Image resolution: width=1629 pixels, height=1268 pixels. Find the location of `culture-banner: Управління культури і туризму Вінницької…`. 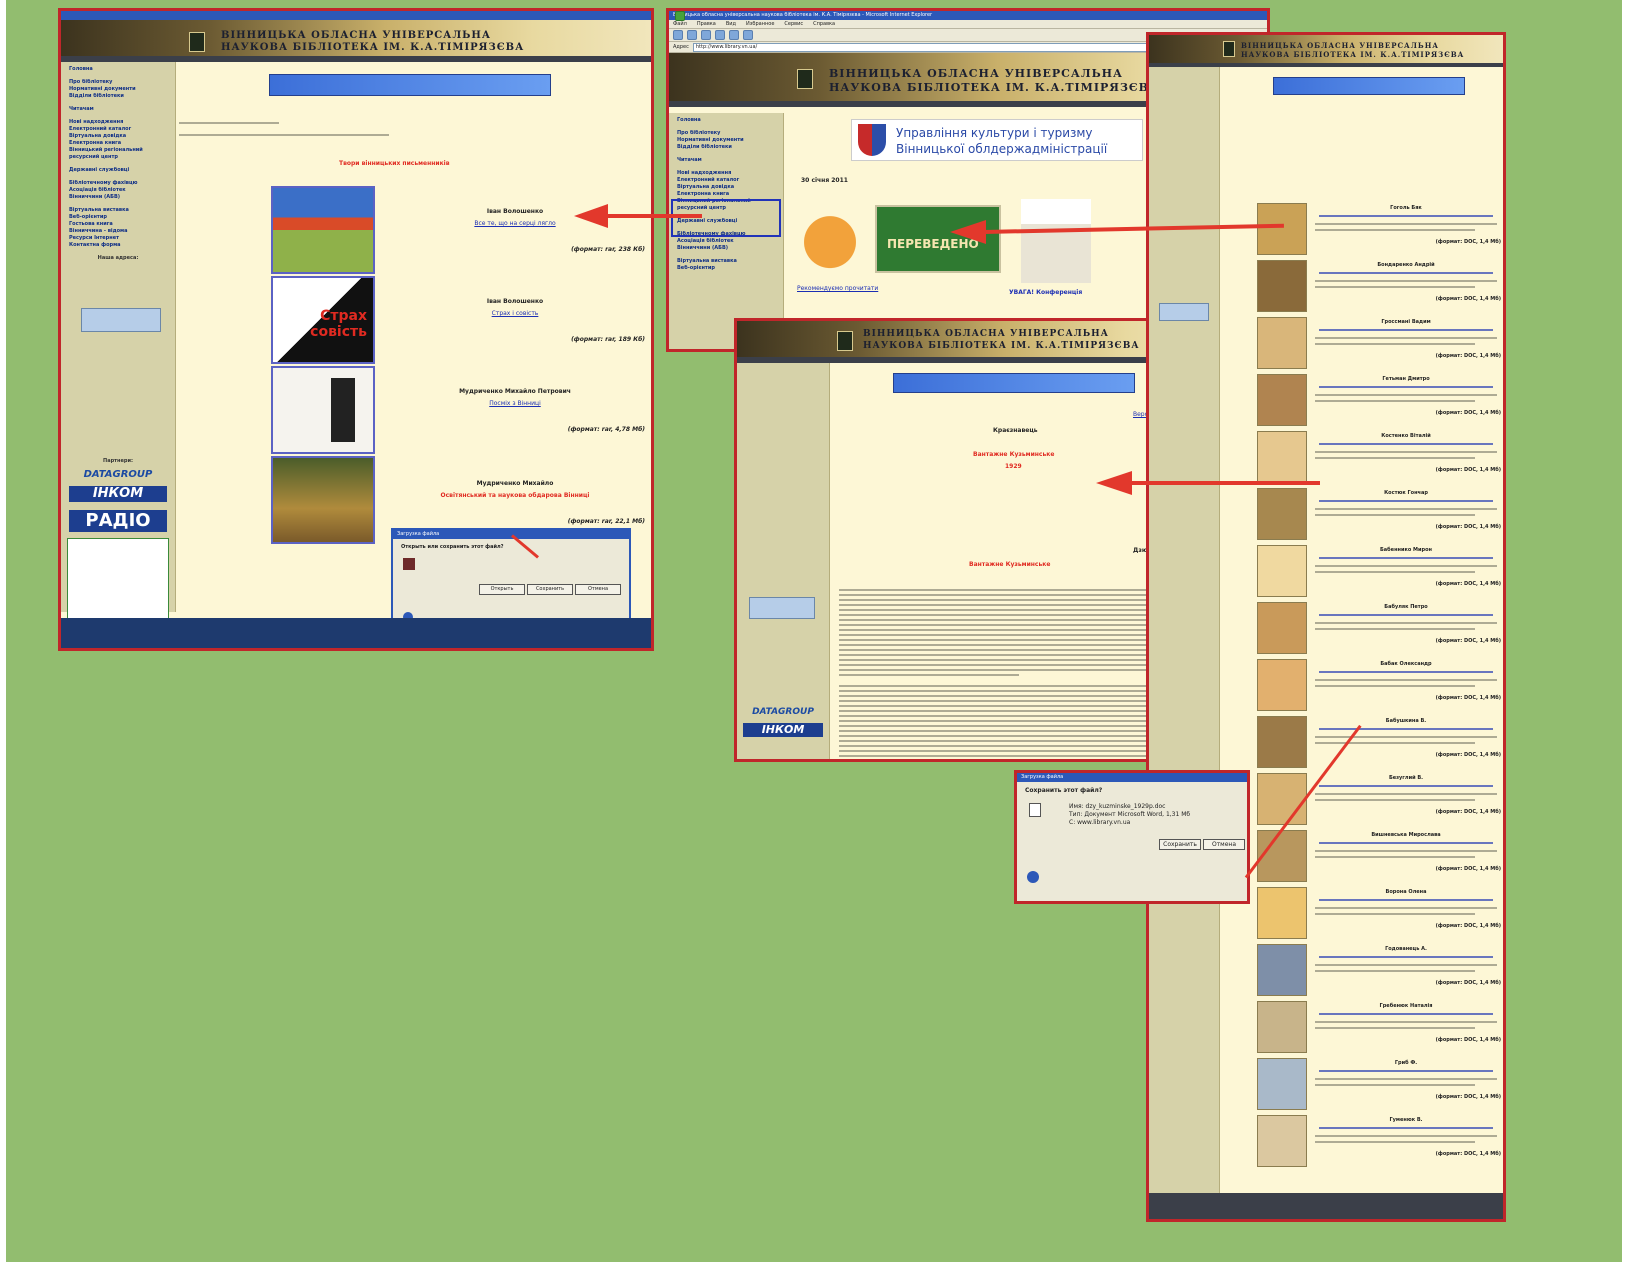

culture-banner: Управління культури і туризму Вінницької… is located at coordinates (997, 140).